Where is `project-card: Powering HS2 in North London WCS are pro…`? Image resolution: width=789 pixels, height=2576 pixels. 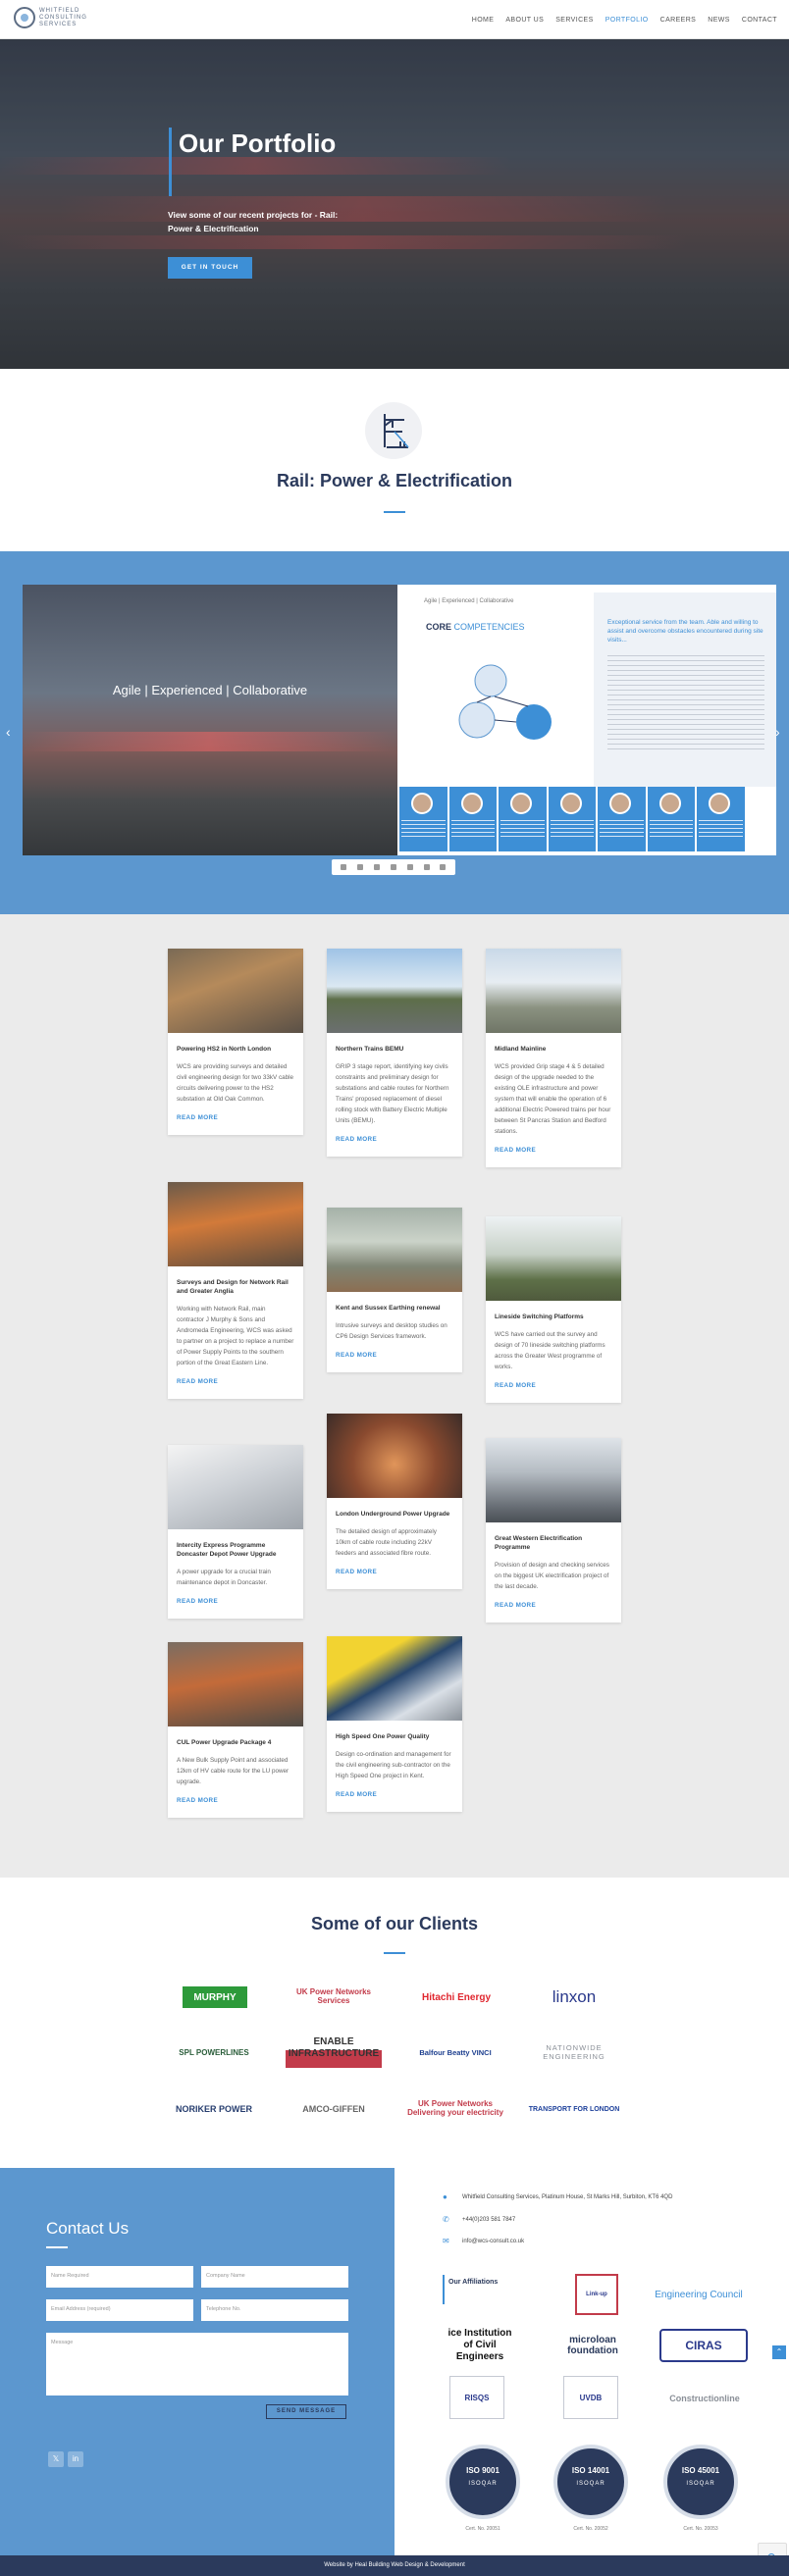
project-card: Powering HS2 in North London WCS are pro… is located at coordinates (235, 1042).